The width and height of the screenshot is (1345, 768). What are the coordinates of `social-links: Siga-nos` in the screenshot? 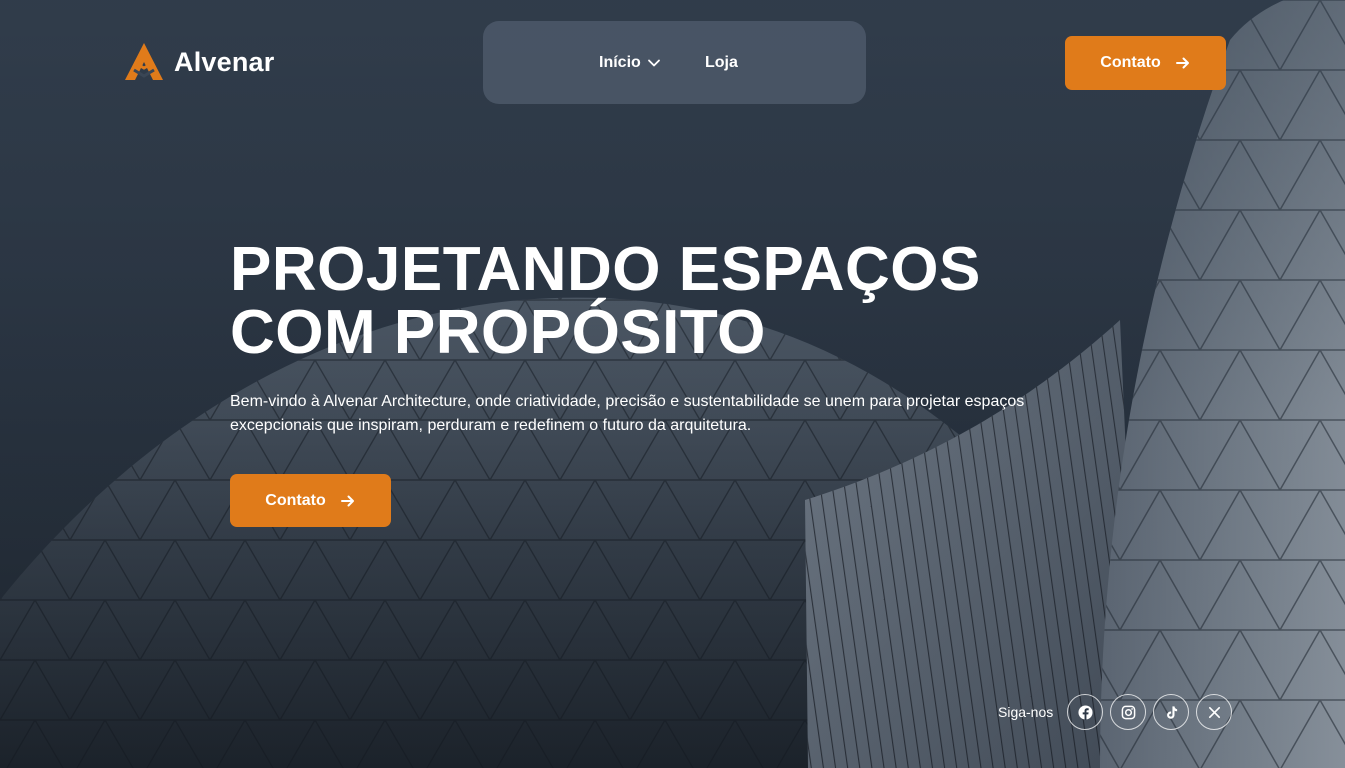 It's located at (1118, 712).